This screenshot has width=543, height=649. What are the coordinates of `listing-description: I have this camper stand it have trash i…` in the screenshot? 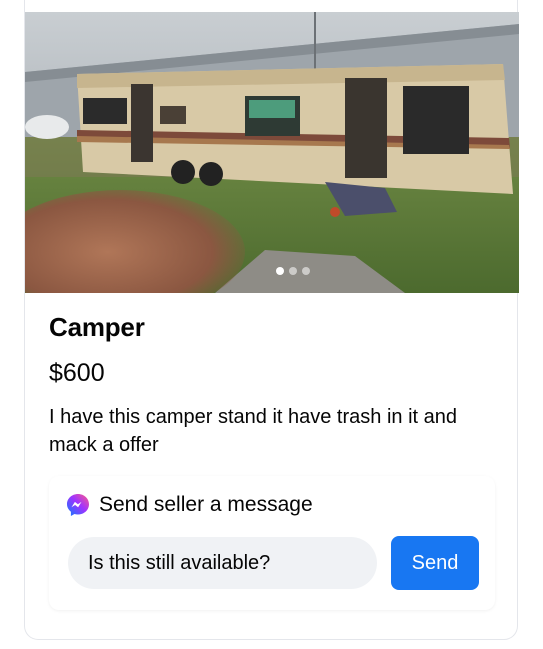 It's located at (253, 431).